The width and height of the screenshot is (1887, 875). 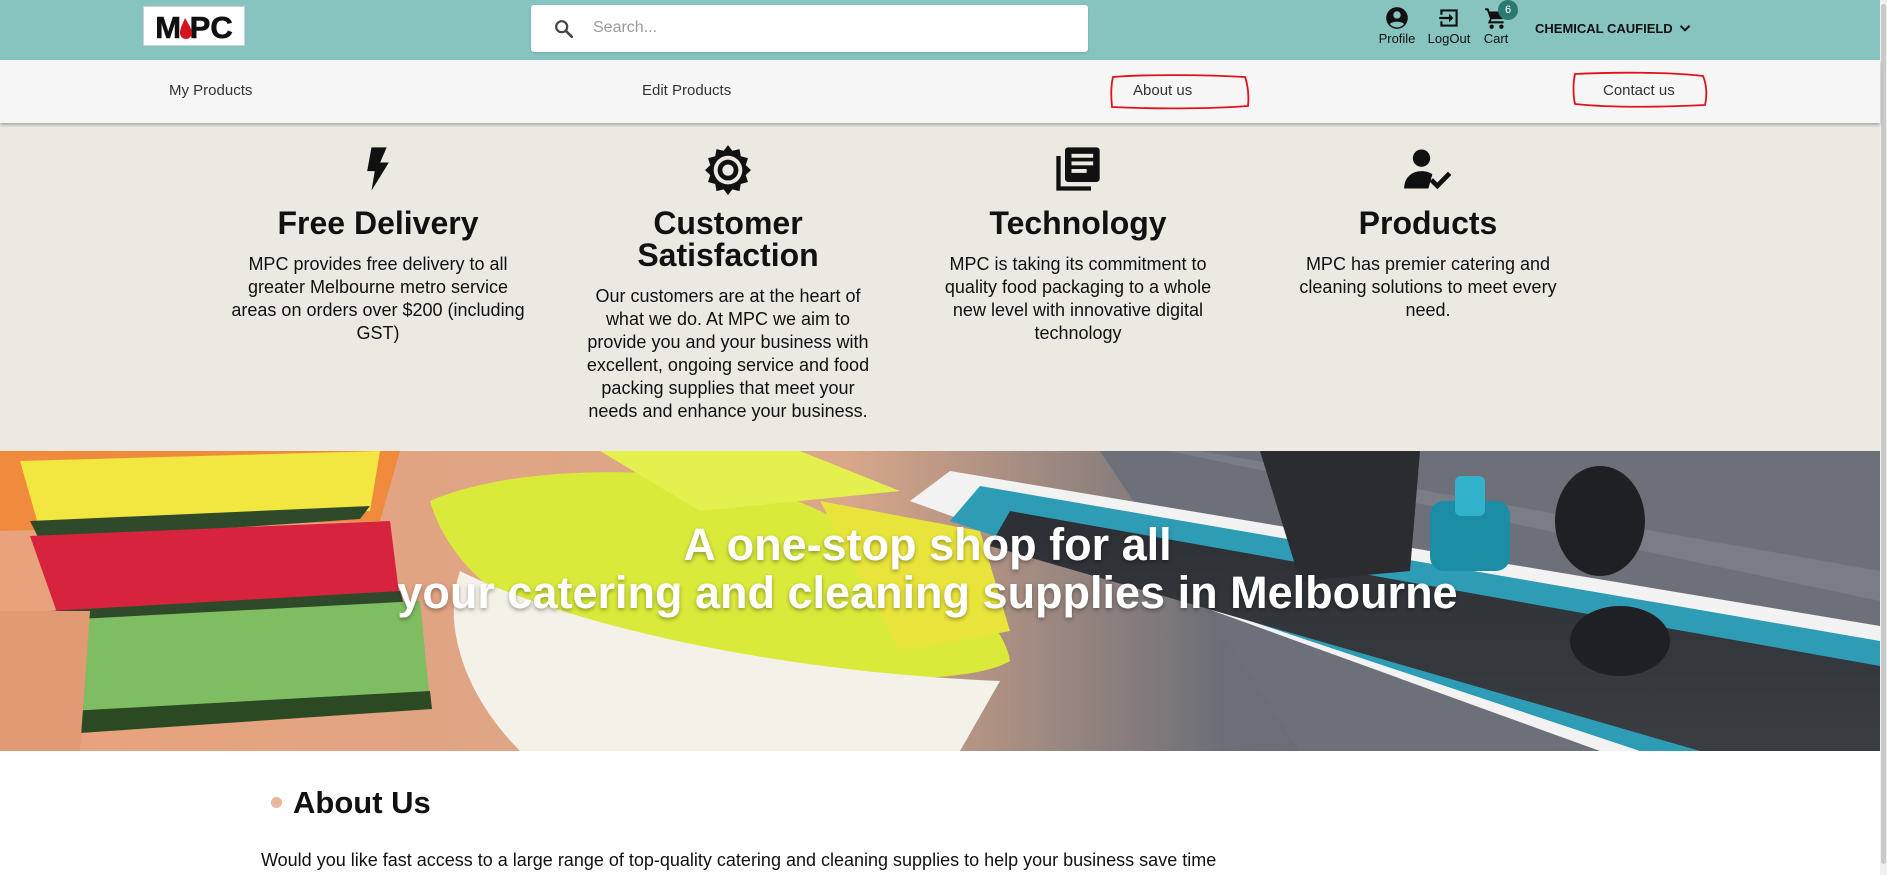 What do you see at coordinates (1397, 38) in the screenshot?
I see `profile-label: Profile` at bounding box center [1397, 38].